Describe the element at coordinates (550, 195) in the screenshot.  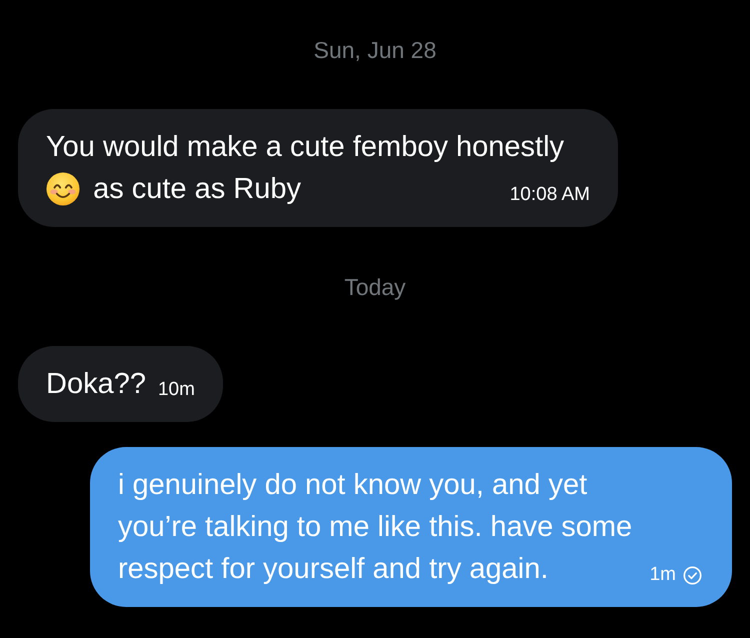
I see `message-time: 10:08 AM` at that location.